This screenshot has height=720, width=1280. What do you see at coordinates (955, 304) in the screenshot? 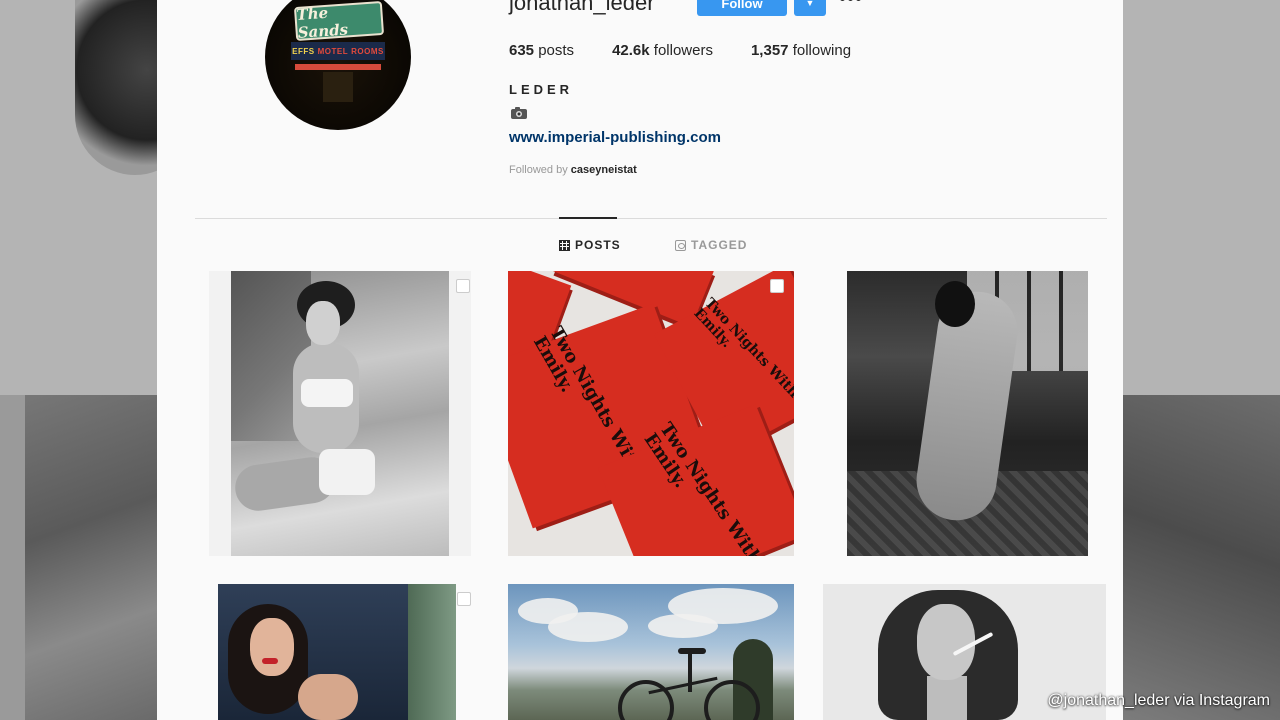
I see `photo-figure-hair` at bounding box center [955, 304].